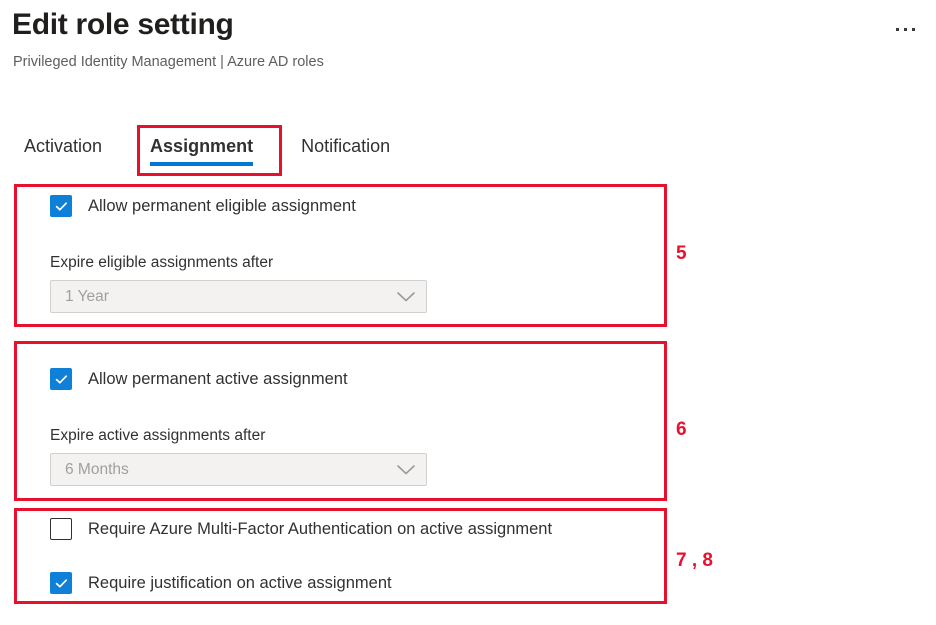 The height and width of the screenshot is (625, 936). I want to click on tab-assignment-label: Assignment, so click(202, 146).